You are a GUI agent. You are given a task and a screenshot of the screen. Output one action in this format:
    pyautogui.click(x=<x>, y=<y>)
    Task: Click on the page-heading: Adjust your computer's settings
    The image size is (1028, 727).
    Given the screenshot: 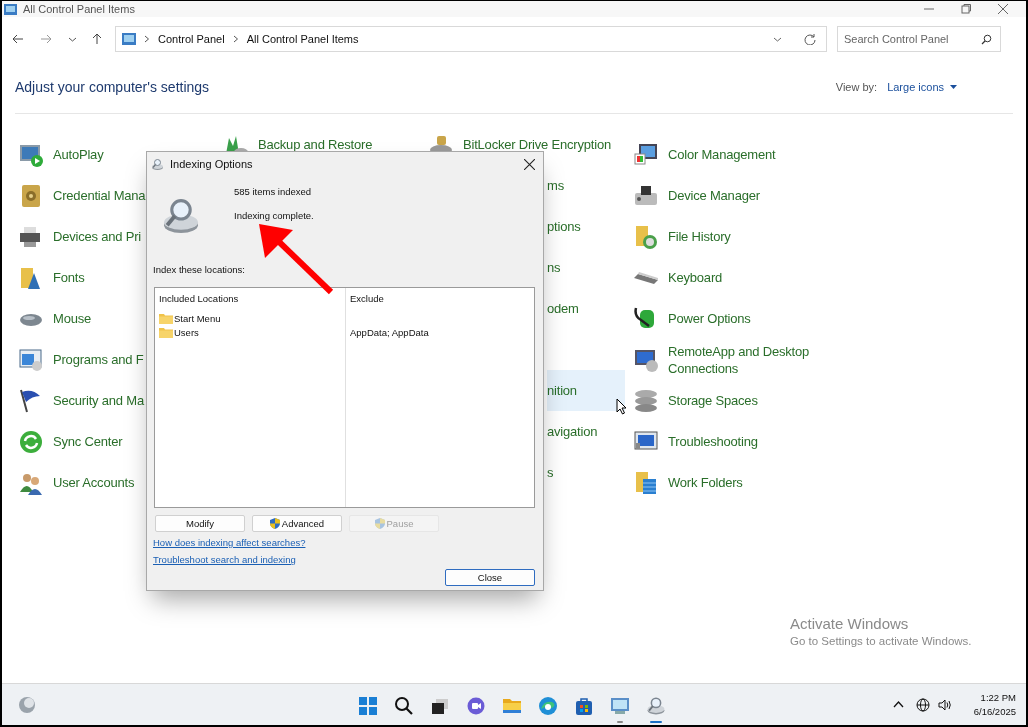 What is the action you would take?
    pyautogui.click(x=112, y=87)
    